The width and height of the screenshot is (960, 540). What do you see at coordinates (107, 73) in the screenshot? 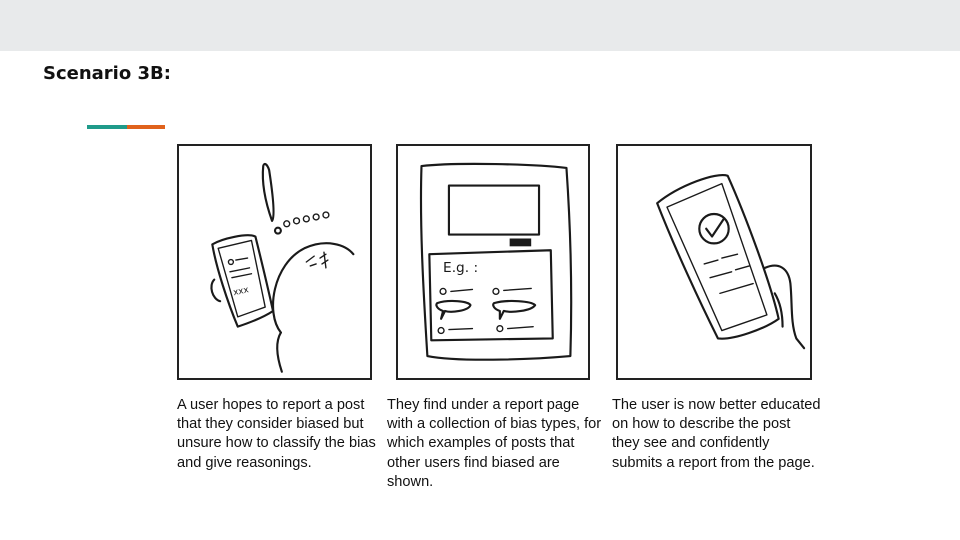
I see `slide-title: Scenario 3B:` at bounding box center [107, 73].